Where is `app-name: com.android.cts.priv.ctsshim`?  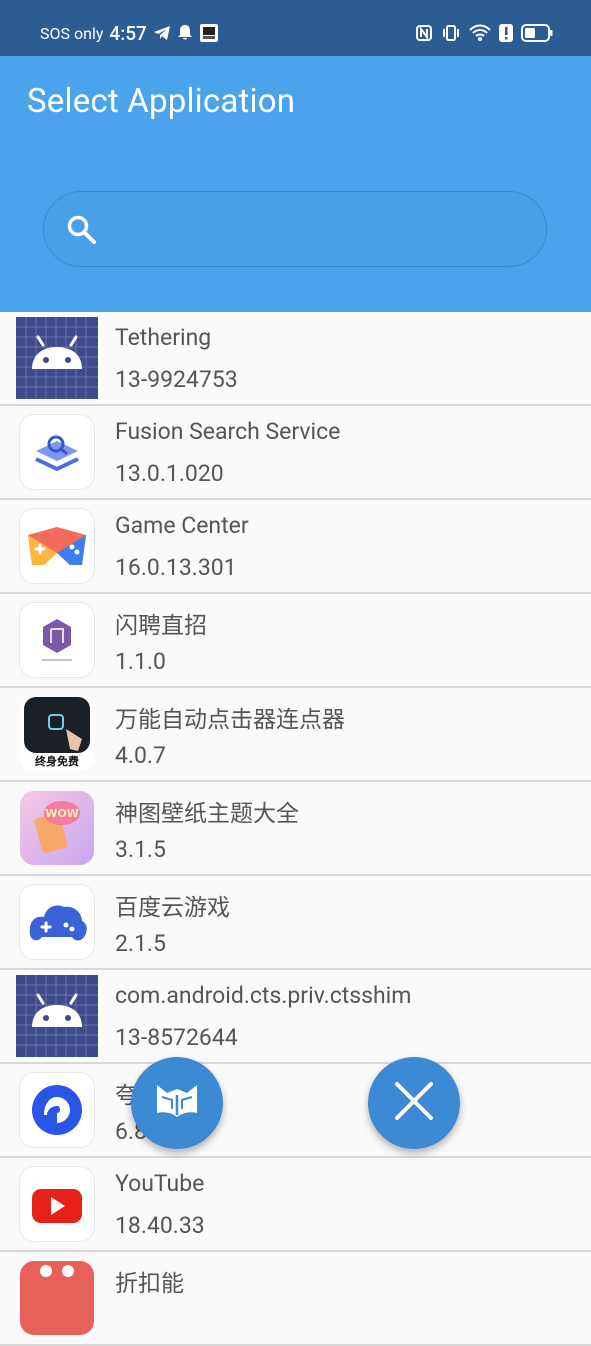
app-name: com.android.cts.priv.ctsshim is located at coordinates (263, 995).